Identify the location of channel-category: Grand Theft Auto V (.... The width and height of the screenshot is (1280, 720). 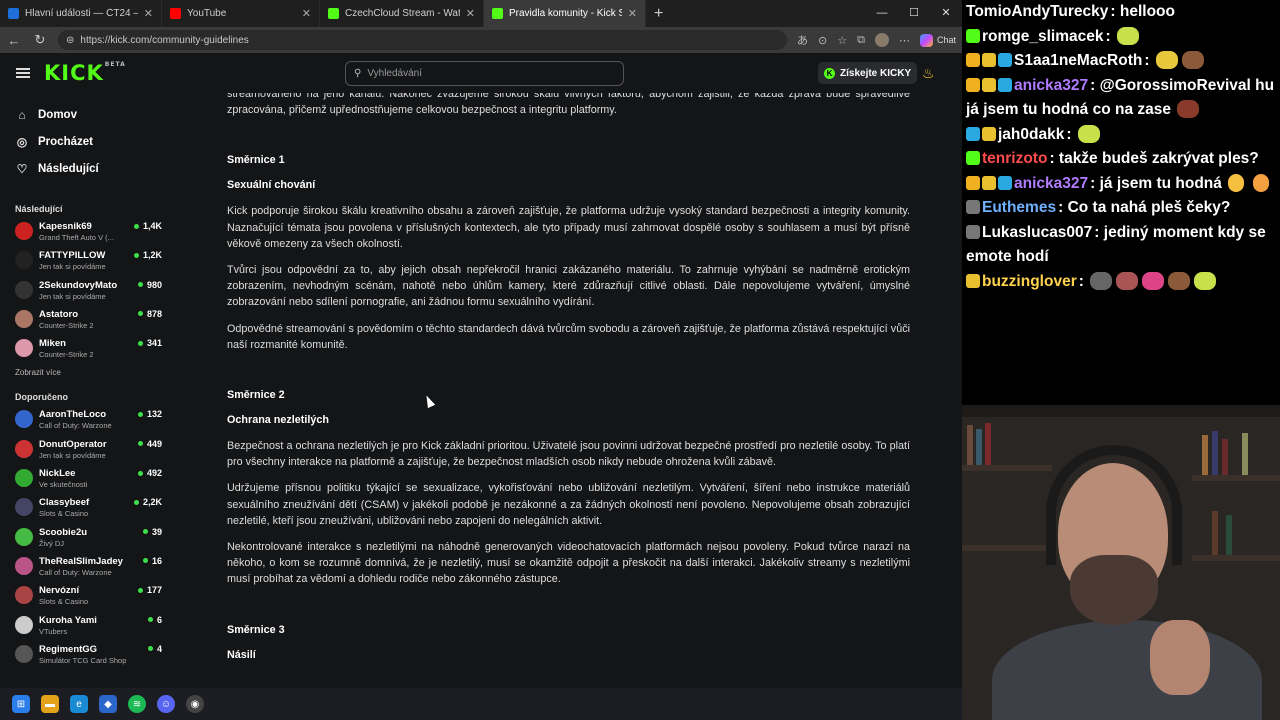
(76, 237).